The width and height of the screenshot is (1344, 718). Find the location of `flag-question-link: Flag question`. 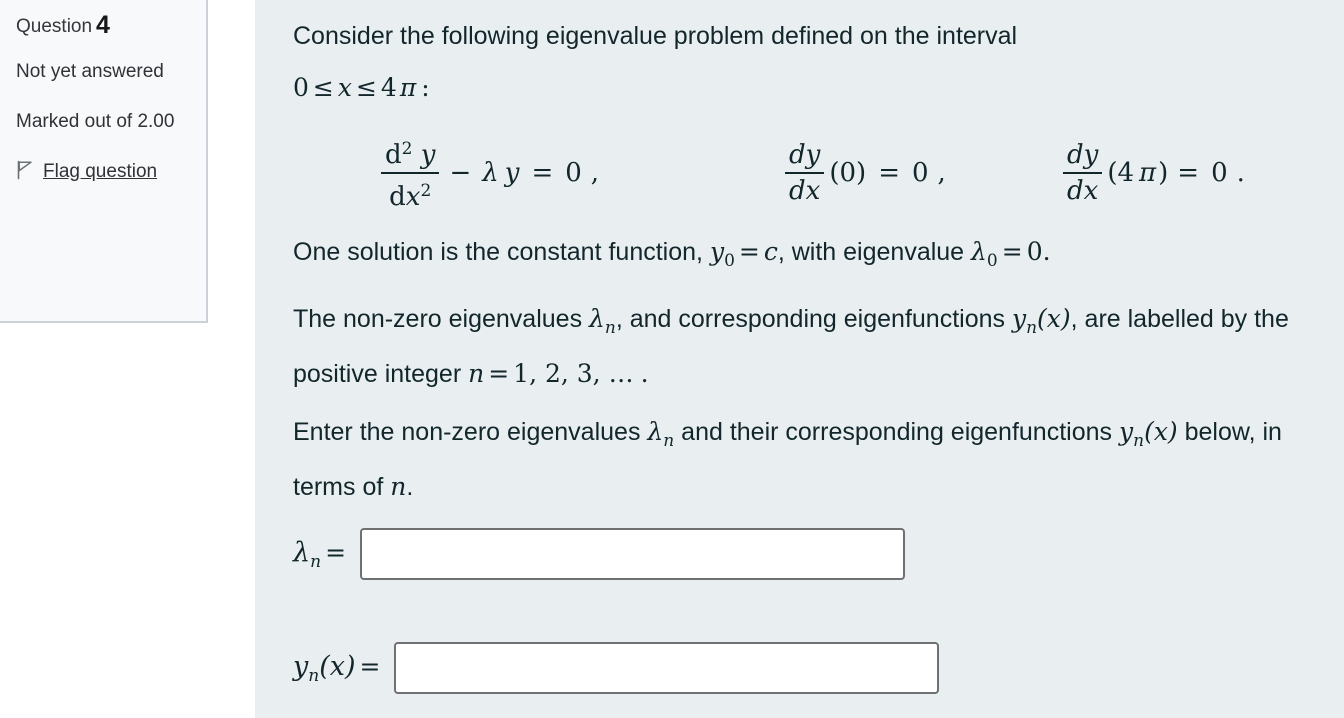

flag-question-link: Flag question is located at coordinates (103, 173).